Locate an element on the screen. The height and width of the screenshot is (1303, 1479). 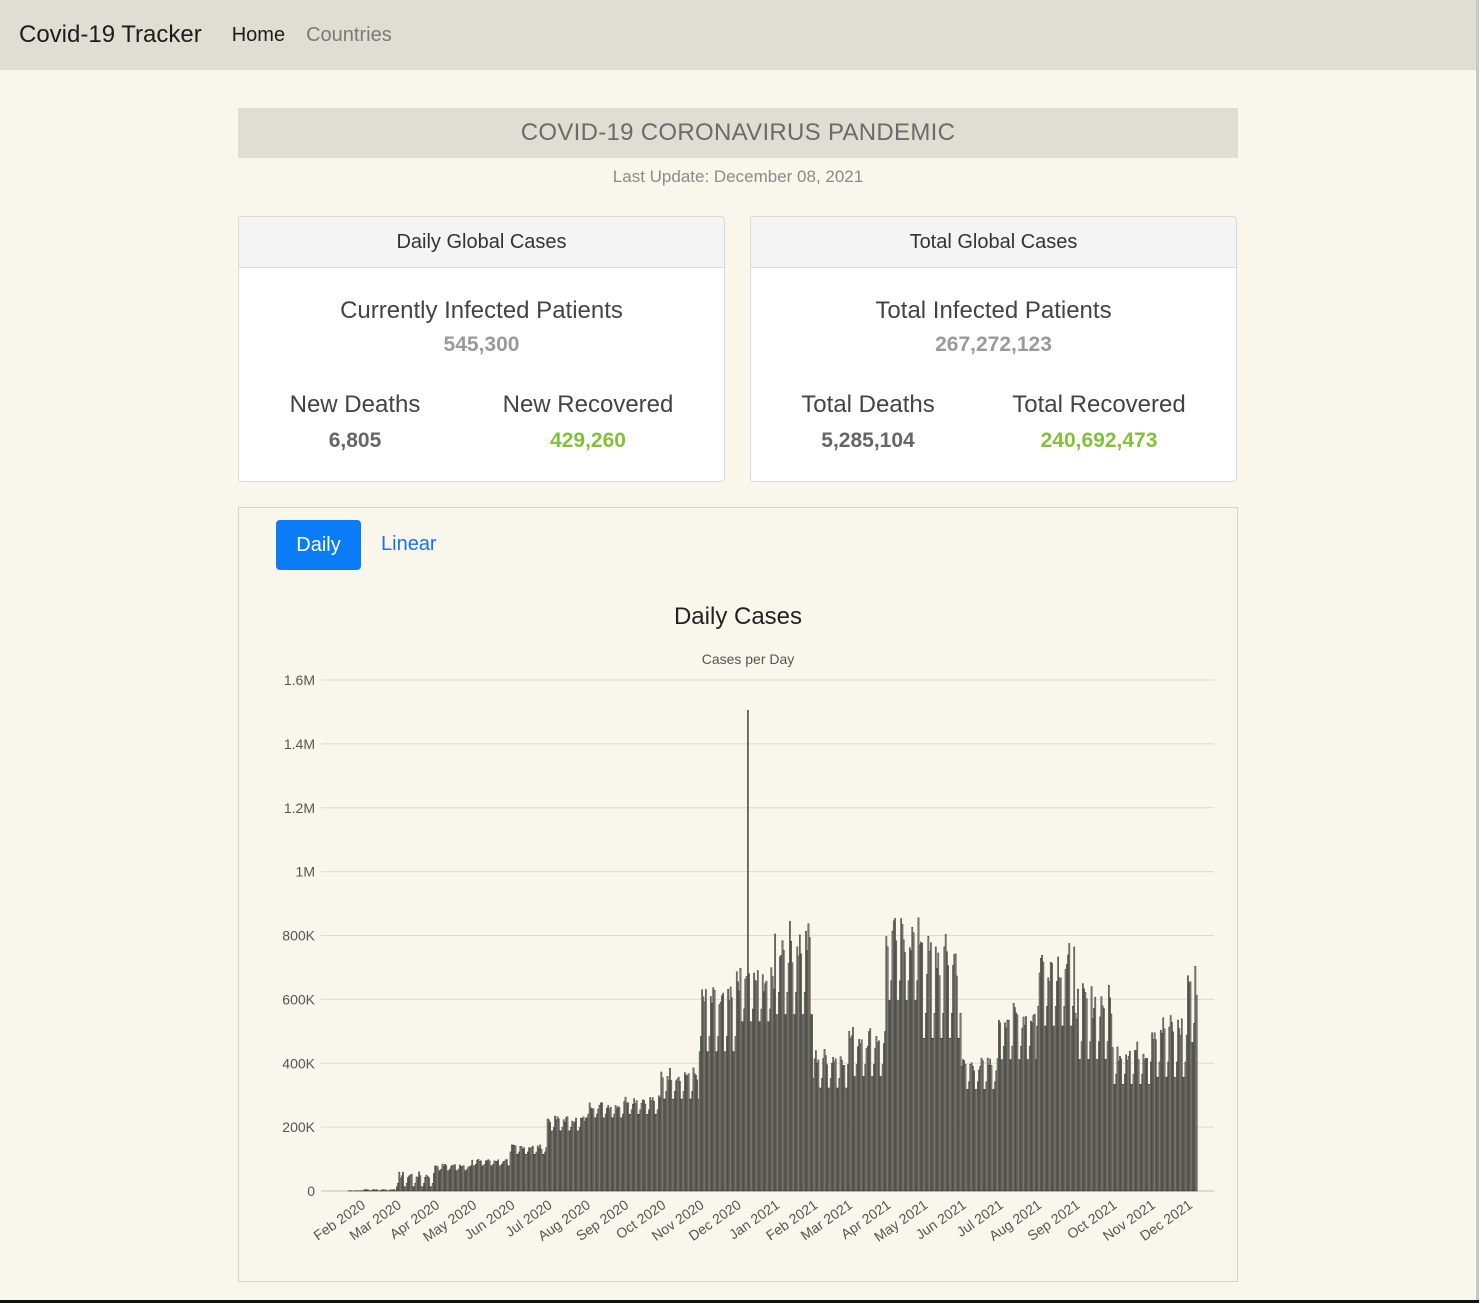
y-tick-label: 1.6M is located at coordinates (299, 680).